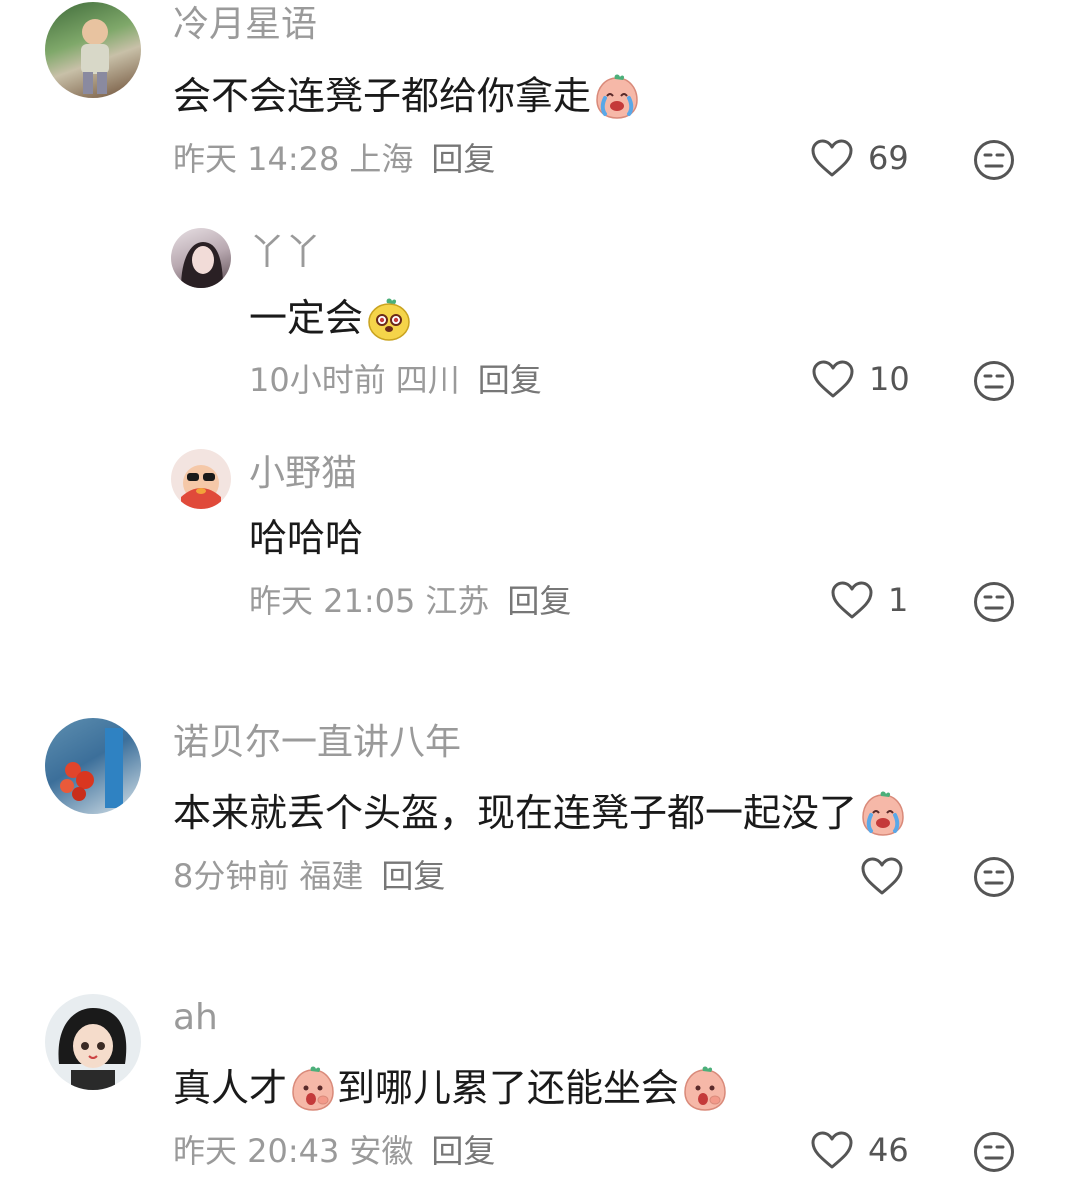 The image size is (1079, 1179). Describe the element at coordinates (389, 318) in the screenshot. I see `yellow-dog-emoji` at that location.